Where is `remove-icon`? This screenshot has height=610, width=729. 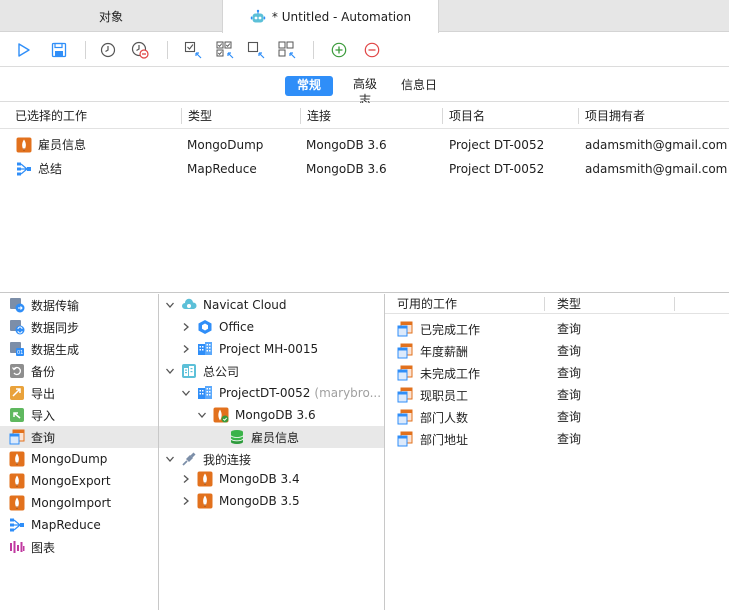
remove-icon is located at coordinates (372, 50).